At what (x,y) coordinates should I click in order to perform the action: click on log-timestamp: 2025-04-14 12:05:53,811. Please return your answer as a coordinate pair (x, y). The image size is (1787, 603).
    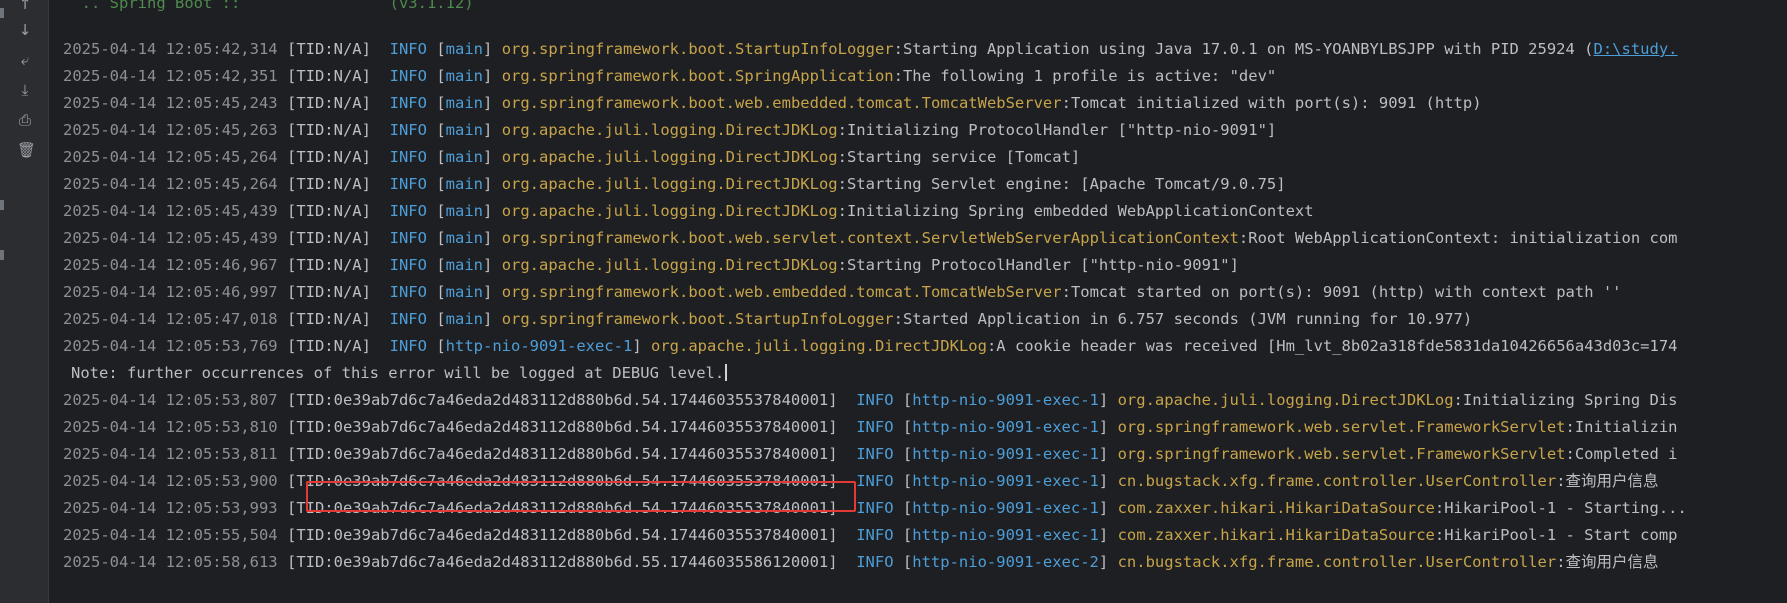
    Looking at the image, I should click on (170, 454).